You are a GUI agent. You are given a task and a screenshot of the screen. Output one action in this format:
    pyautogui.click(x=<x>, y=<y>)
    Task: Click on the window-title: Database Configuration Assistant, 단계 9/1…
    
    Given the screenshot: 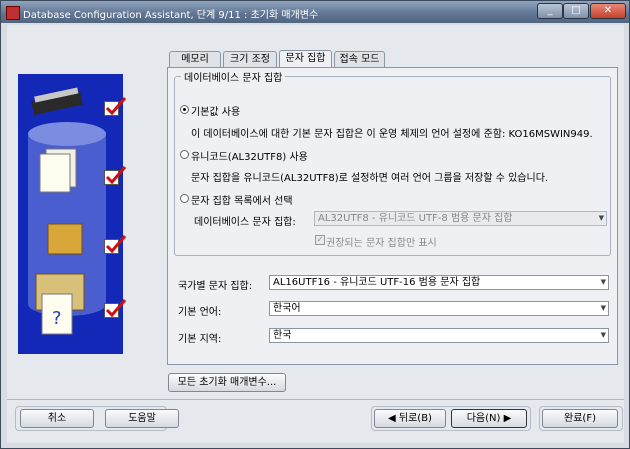 What is the action you would take?
    pyautogui.click(x=171, y=15)
    